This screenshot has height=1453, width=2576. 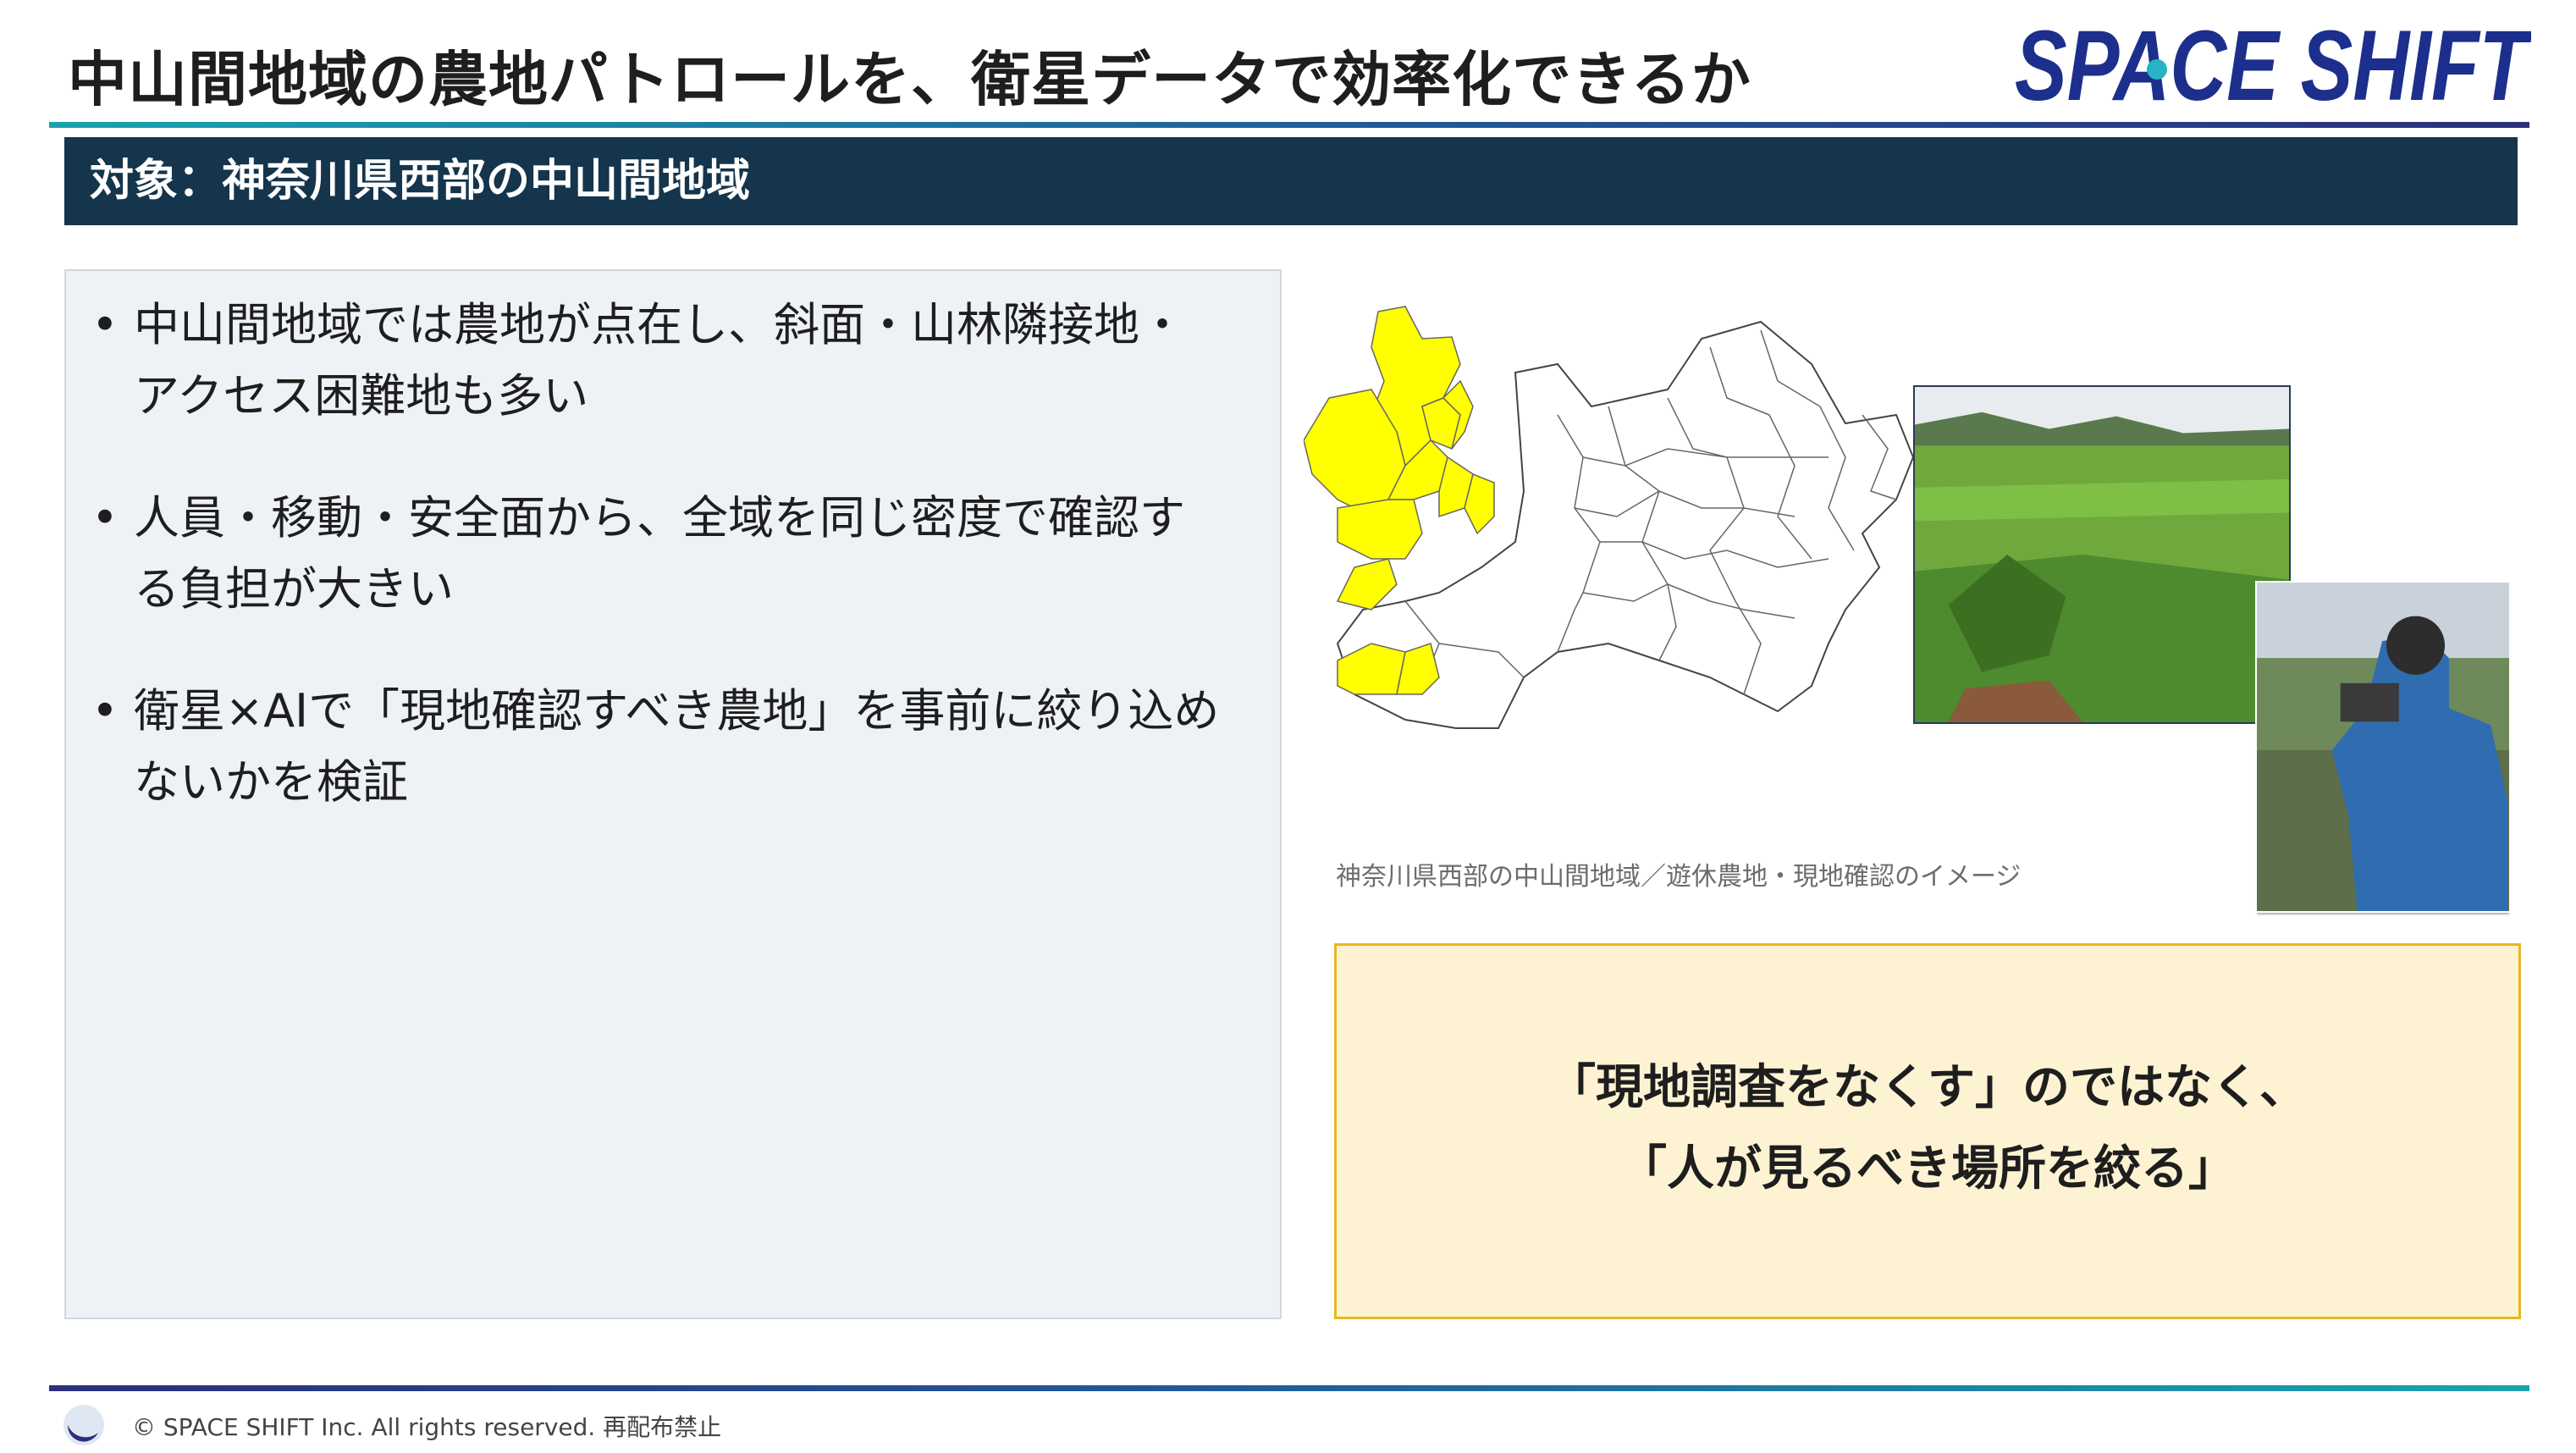 I want to click on space-shift-logo: SPACE SHIFT, so click(x=2274, y=66).